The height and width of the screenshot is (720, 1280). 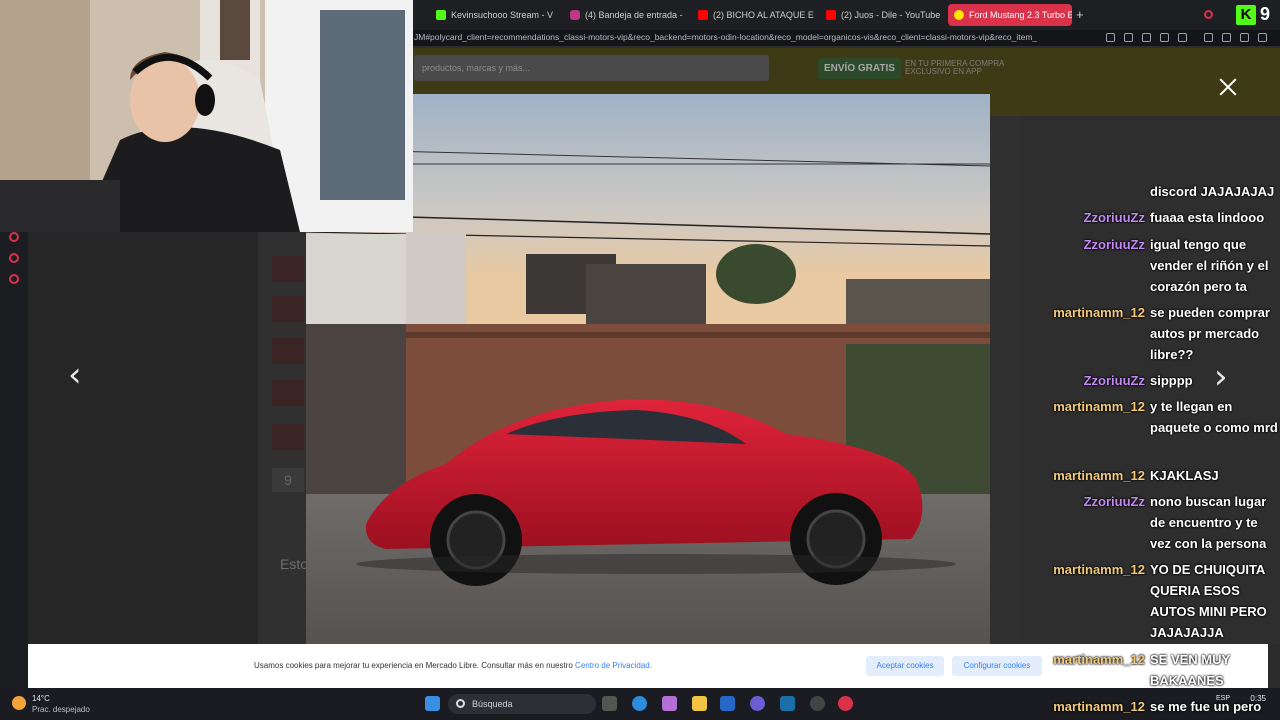 I want to click on menu-icon, so click(x=1262, y=37).